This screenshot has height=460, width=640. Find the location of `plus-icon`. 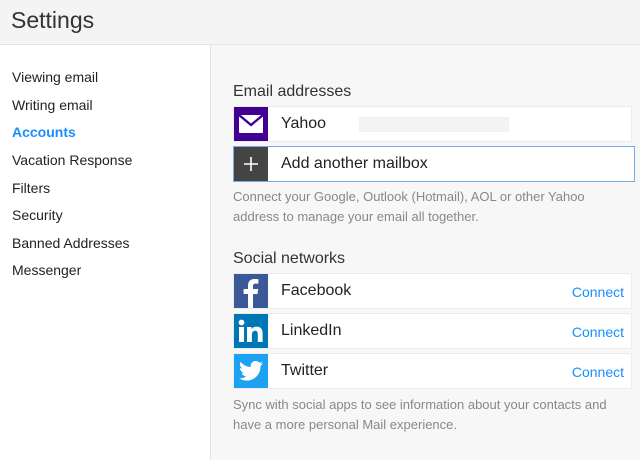

plus-icon is located at coordinates (251, 164).